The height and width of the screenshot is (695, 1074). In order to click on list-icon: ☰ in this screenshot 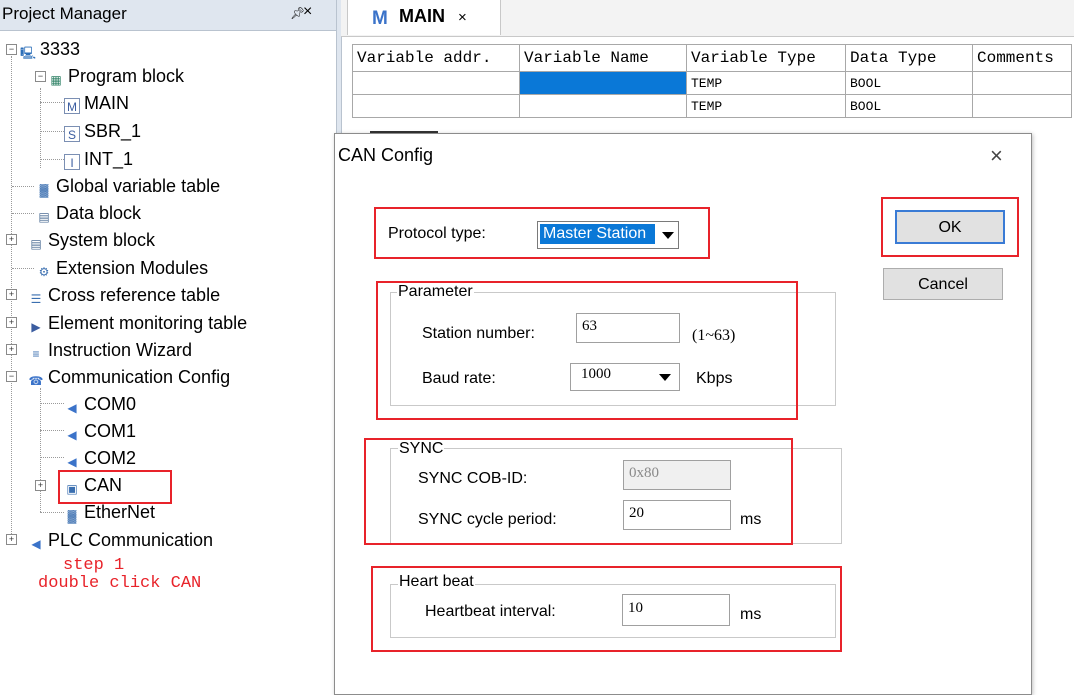, I will do `click(36, 299)`.